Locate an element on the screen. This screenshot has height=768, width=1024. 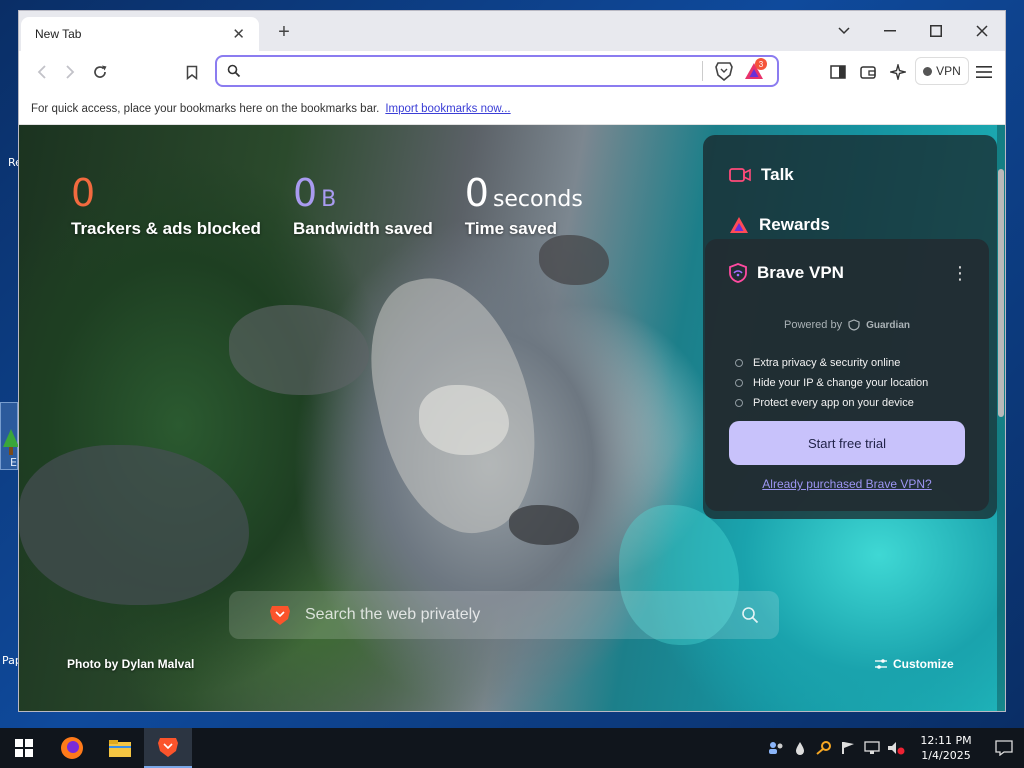
already-purchased-link: Already purchased Brave VPN? is located at coordinates (847, 484).